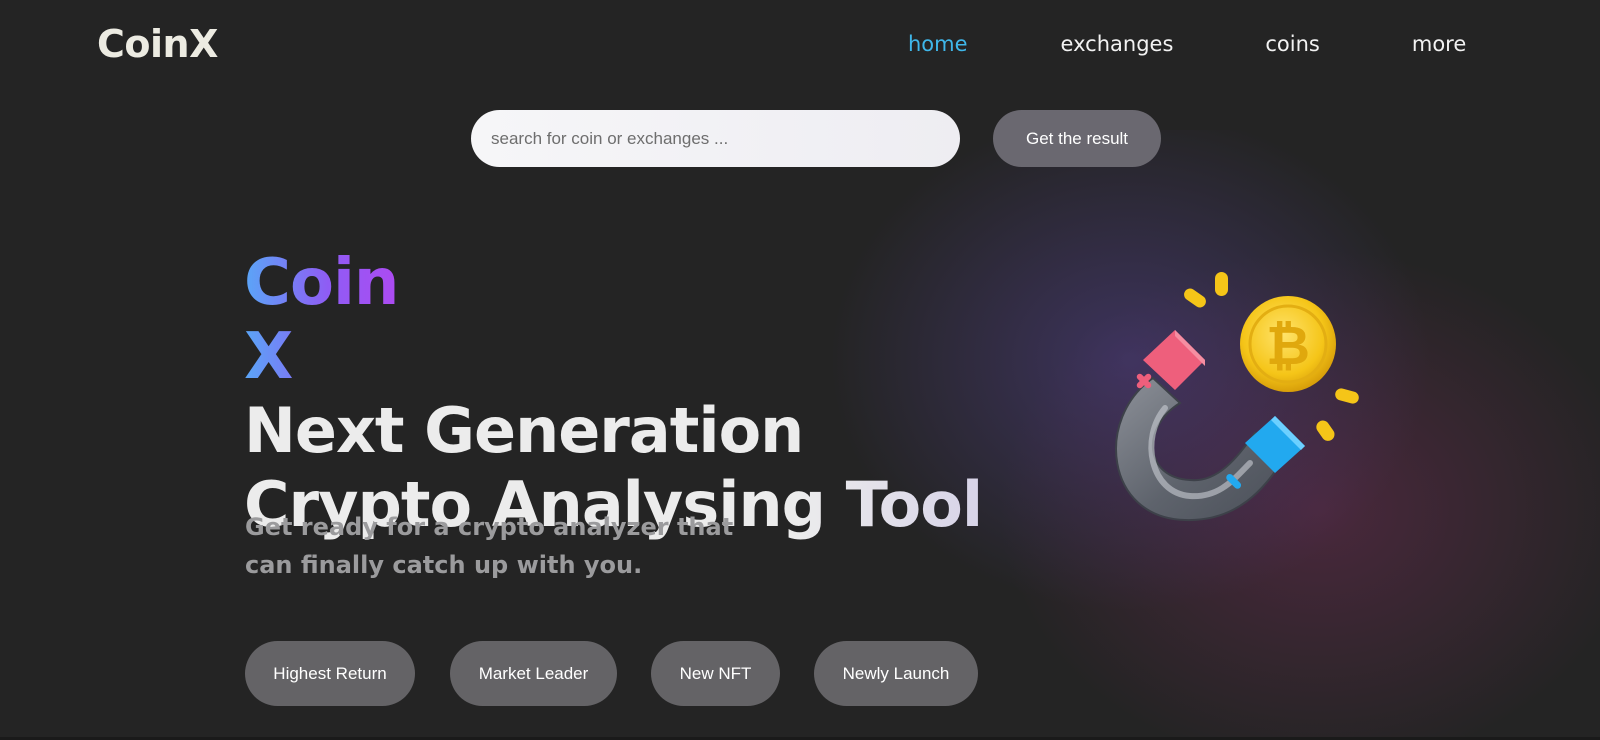 This screenshot has height=740, width=1600. Describe the element at coordinates (1187, 44) in the screenshot. I see `main-nav: home exchanges coins more` at that location.